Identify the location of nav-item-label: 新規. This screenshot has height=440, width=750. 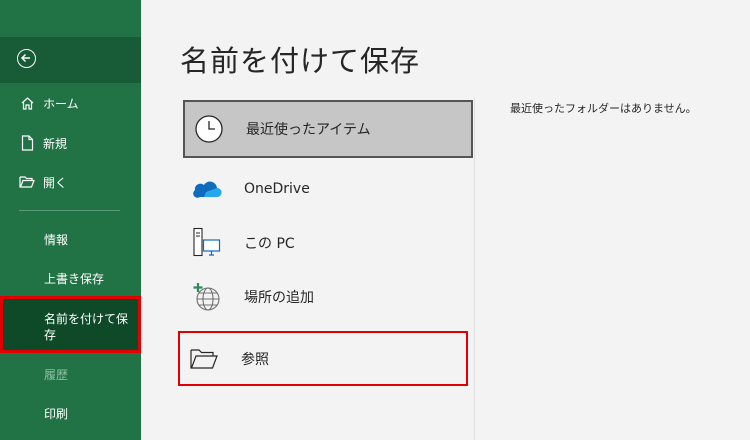
(55, 143).